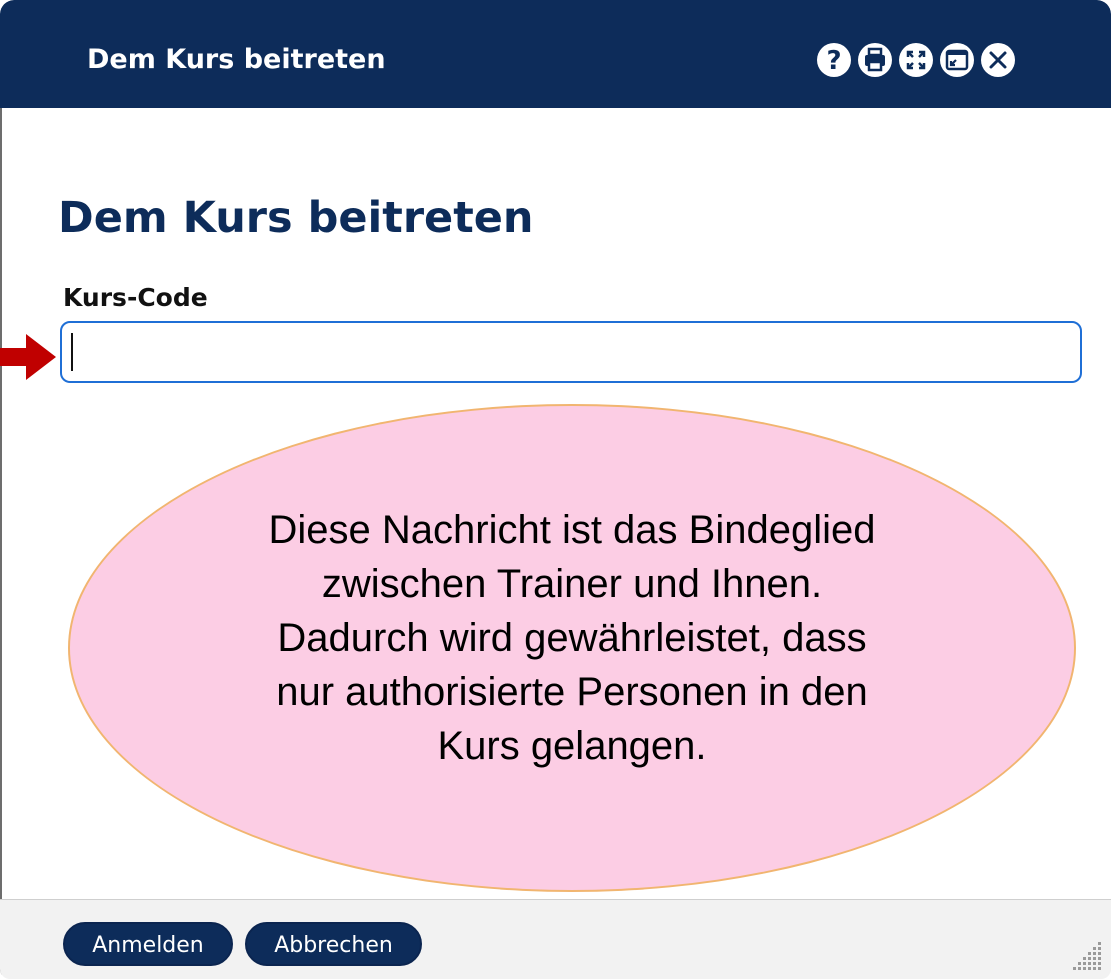 The width and height of the screenshot is (1111, 979). I want to click on dialog-title: Dem Kurs beitreten, so click(236, 59).